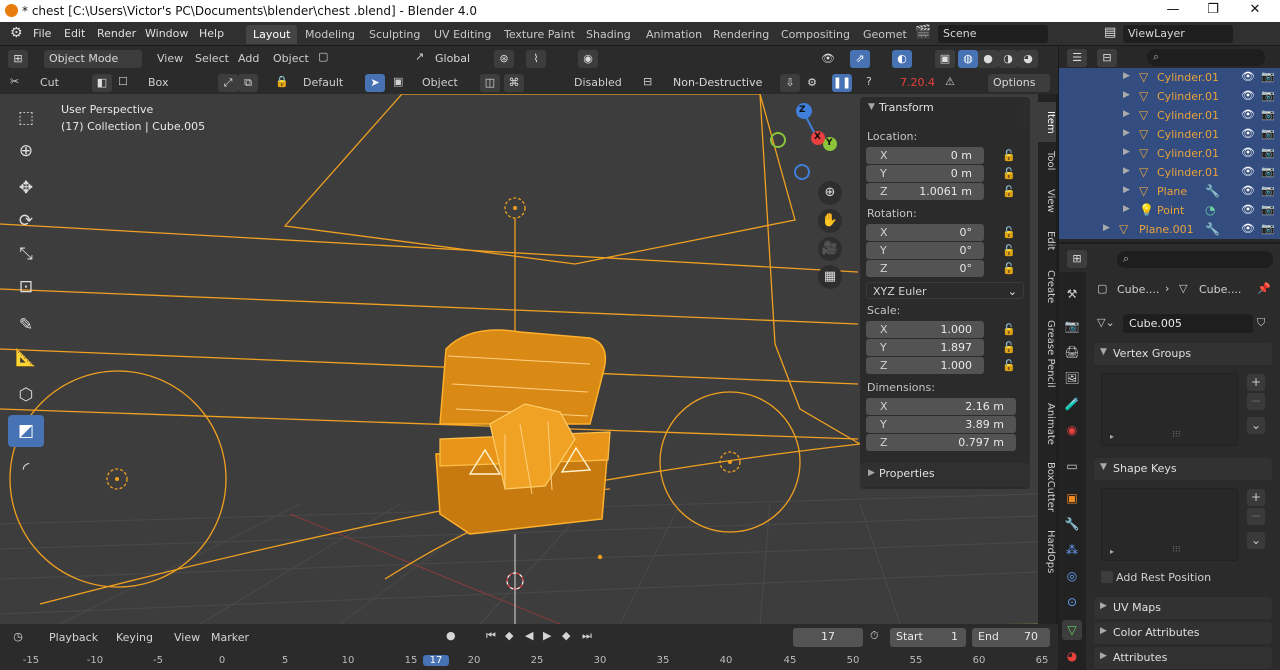 The width and height of the screenshot is (1280, 670). I want to click on dimensions-y-field: Y 3.89 m, so click(941, 424).